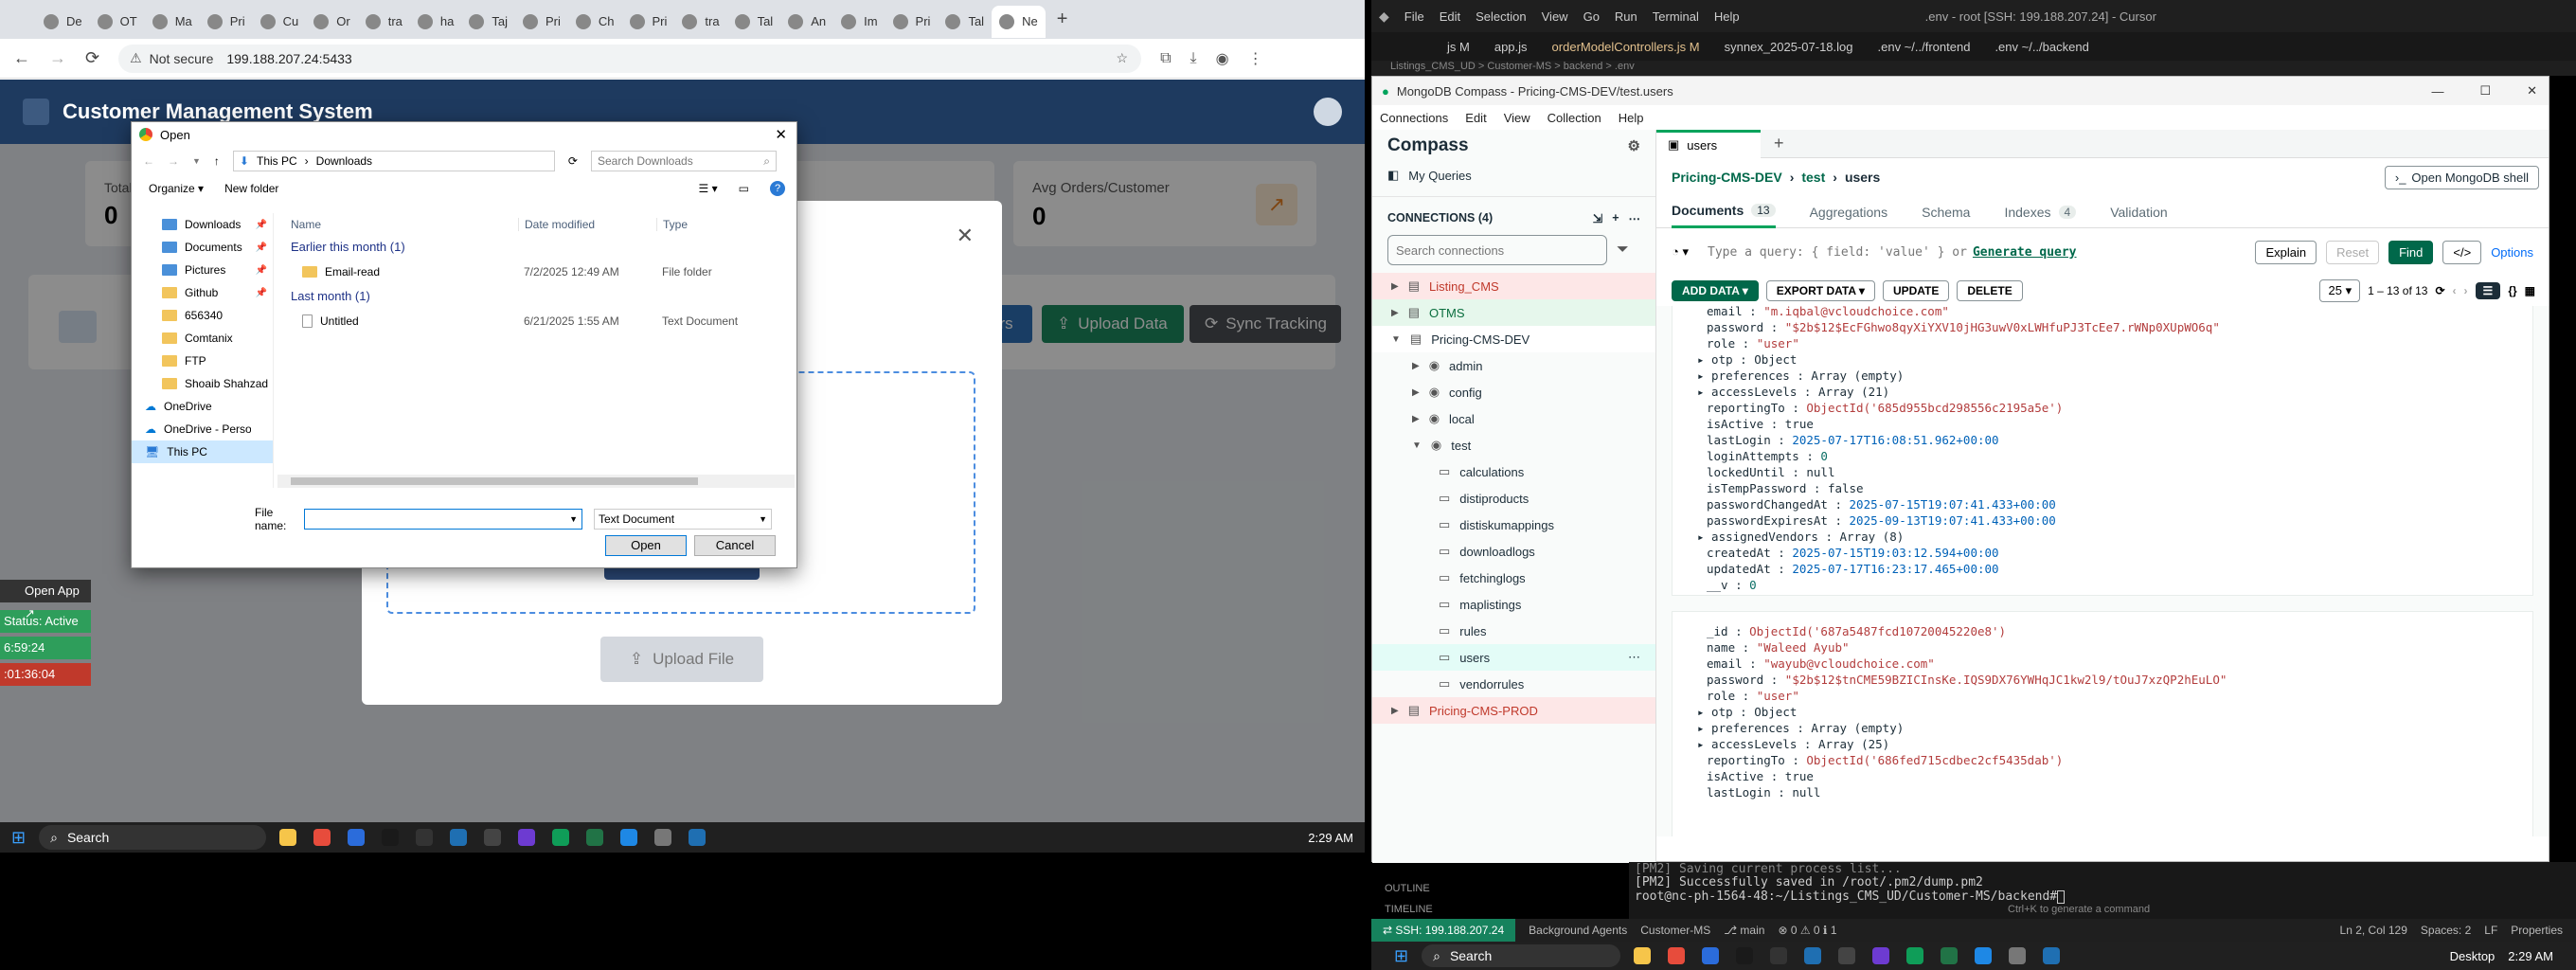 This screenshot has height=970, width=2576. Describe the element at coordinates (384, 22) in the screenshot. I see `browser-tab: tra` at that location.